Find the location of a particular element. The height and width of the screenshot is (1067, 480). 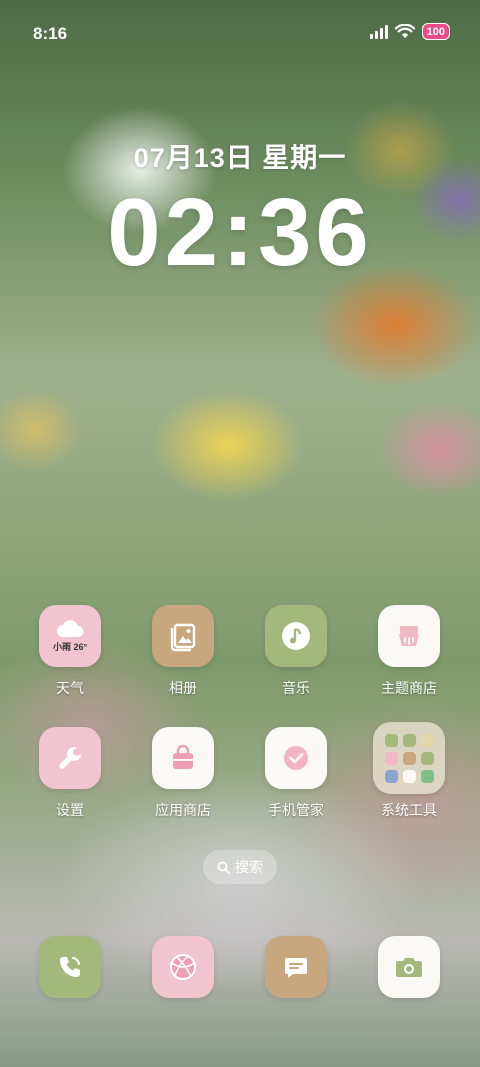

app-label: 主题商店 is located at coordinates (409, 688).